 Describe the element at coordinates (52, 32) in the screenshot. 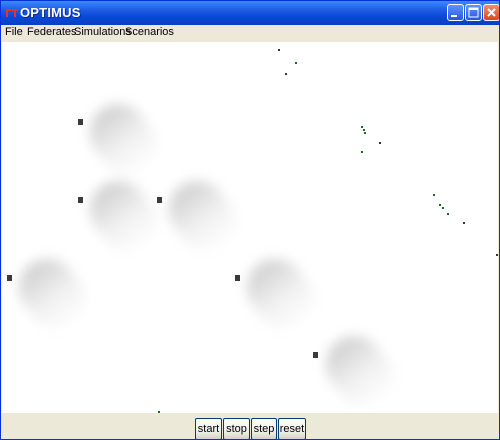

I see `menu-federates: Federates` at that location.